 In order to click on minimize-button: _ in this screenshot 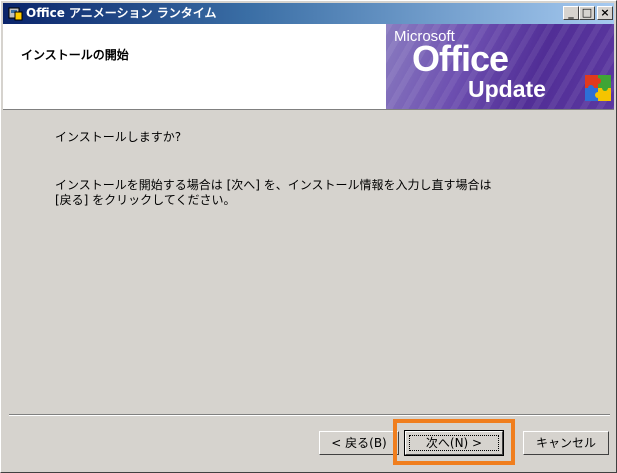, I will do `click(571, 13)`.